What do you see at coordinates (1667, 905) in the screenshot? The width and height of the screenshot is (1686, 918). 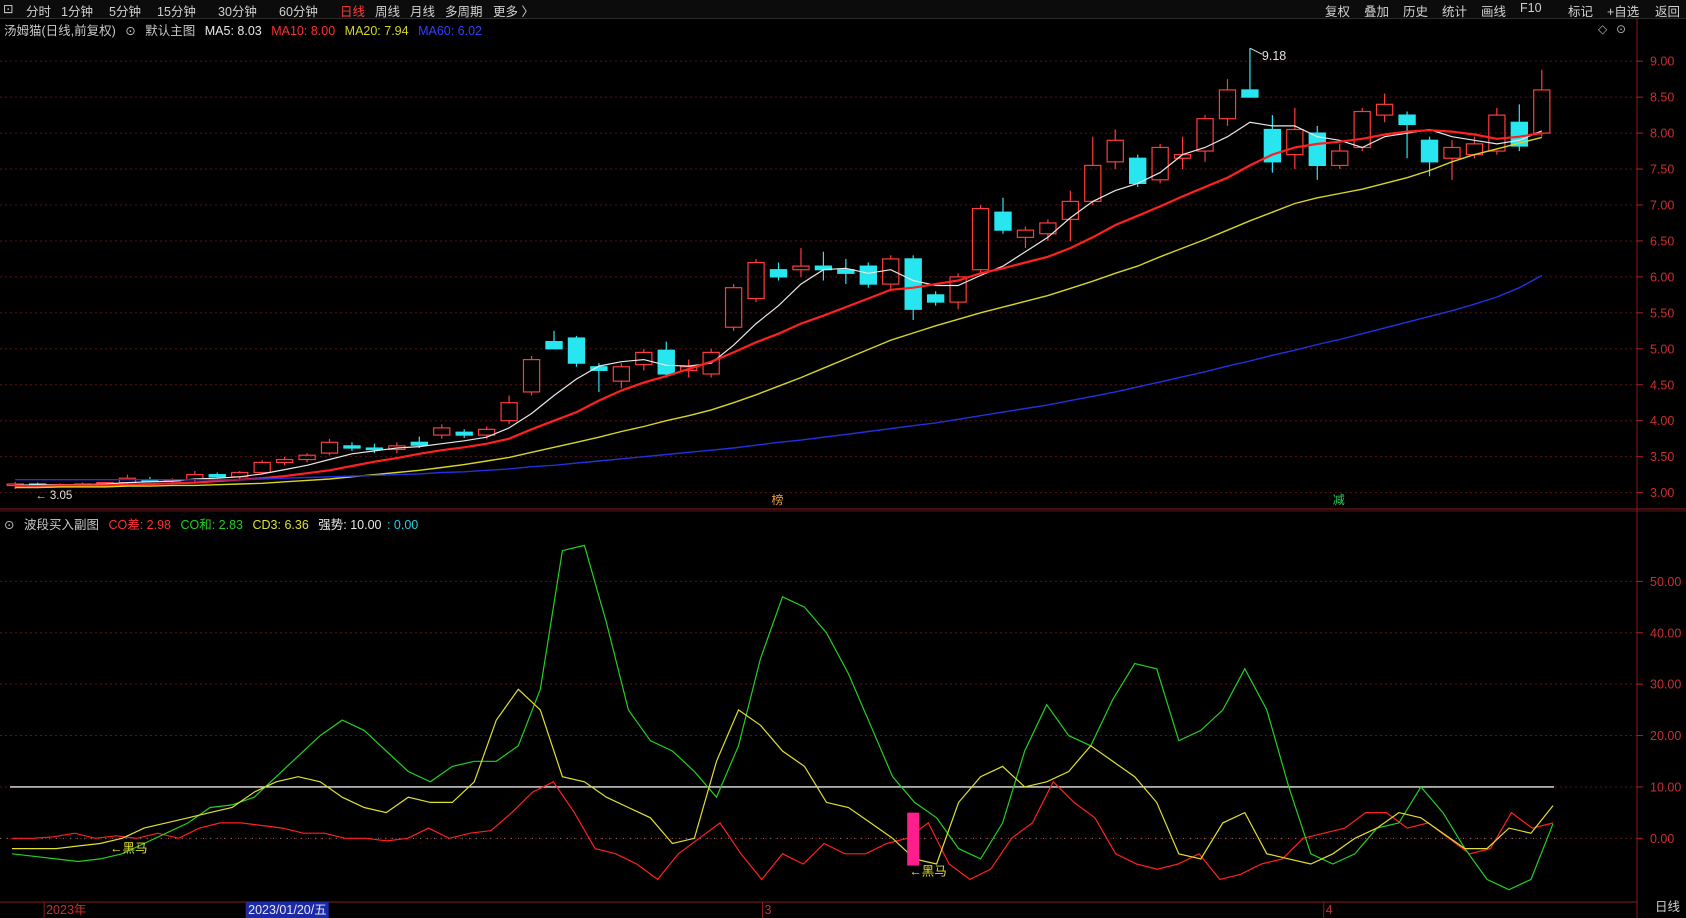 I see `period-tab-daily: 日线` at bounding box center [1667, 905].